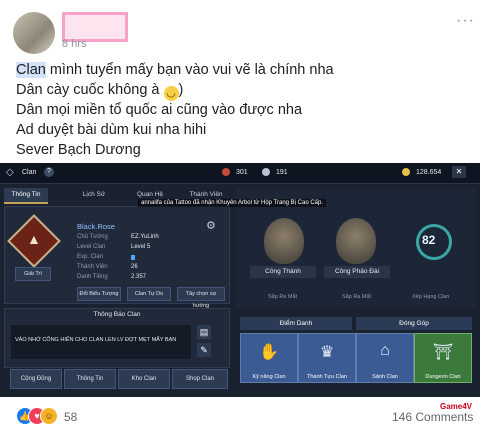 The width and height of the screenshot is (480, 438). Describe the element at coordinates (111, 130) in the screenshot. I see `post-line-4: Ad duyệt bài dùm kui nha hihi` at that location.